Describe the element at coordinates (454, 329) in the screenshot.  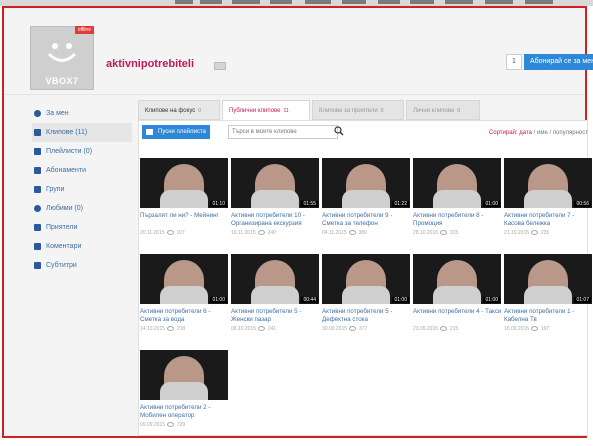
I see `video-views: 215` at that location.